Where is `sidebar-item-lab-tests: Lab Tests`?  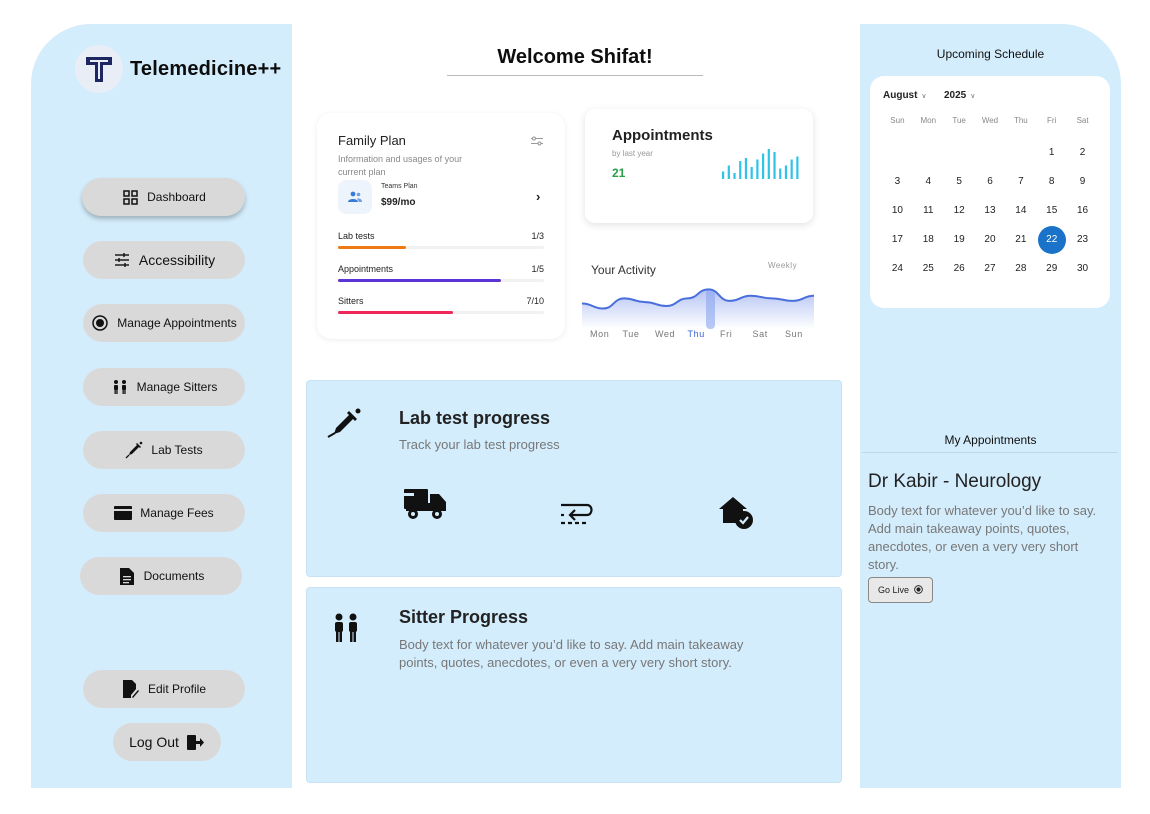 sidebar-item-lab-tests: Lab Tests is located at coordinates (164, 450).